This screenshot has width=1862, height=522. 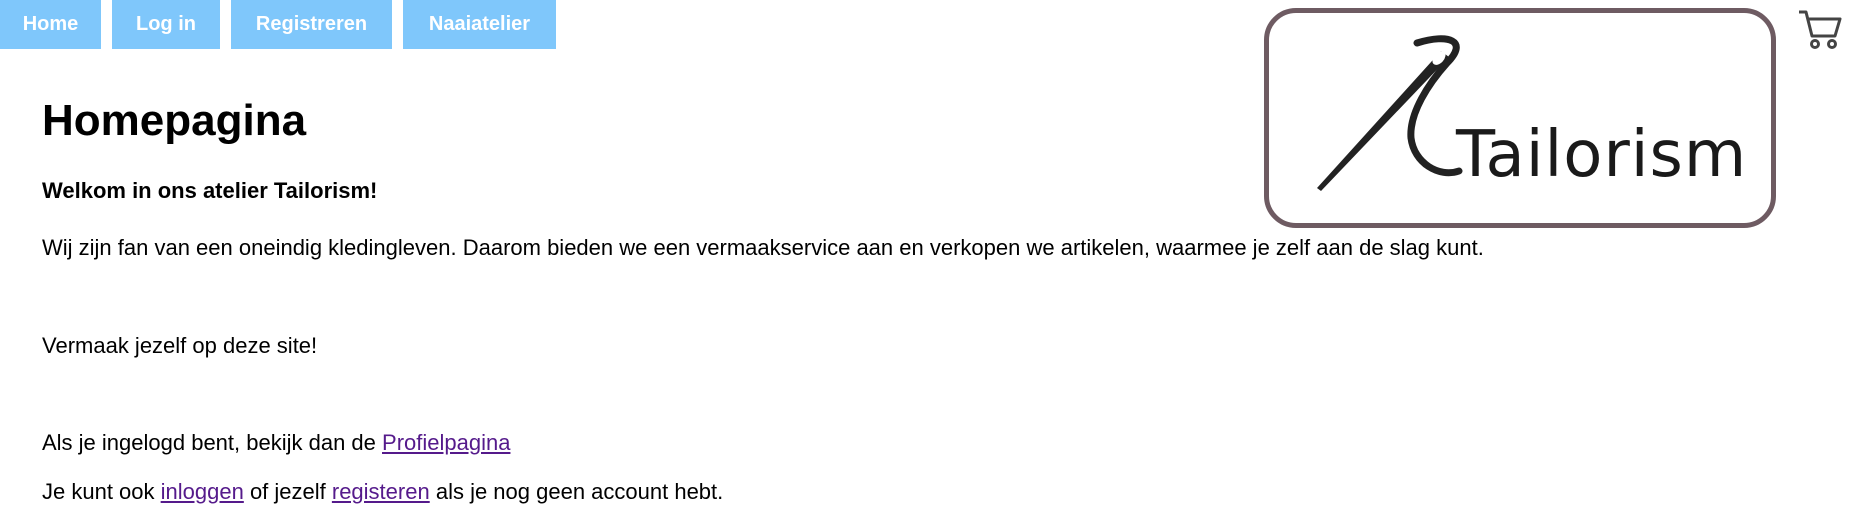 What do you see at coordinates (166, 24) in the screenshot?
I see `nav-login: Log in` at bounding box center [166, 24].